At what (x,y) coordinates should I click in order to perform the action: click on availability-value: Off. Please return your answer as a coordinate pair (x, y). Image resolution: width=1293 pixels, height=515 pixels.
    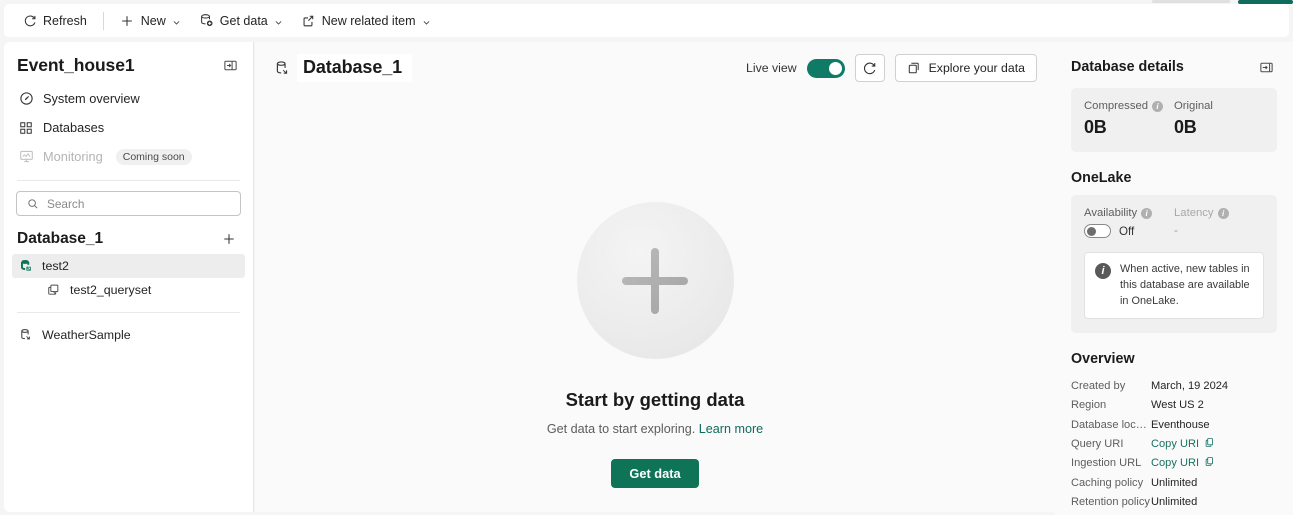
    Looking at the image, I should click on (1127, 231).